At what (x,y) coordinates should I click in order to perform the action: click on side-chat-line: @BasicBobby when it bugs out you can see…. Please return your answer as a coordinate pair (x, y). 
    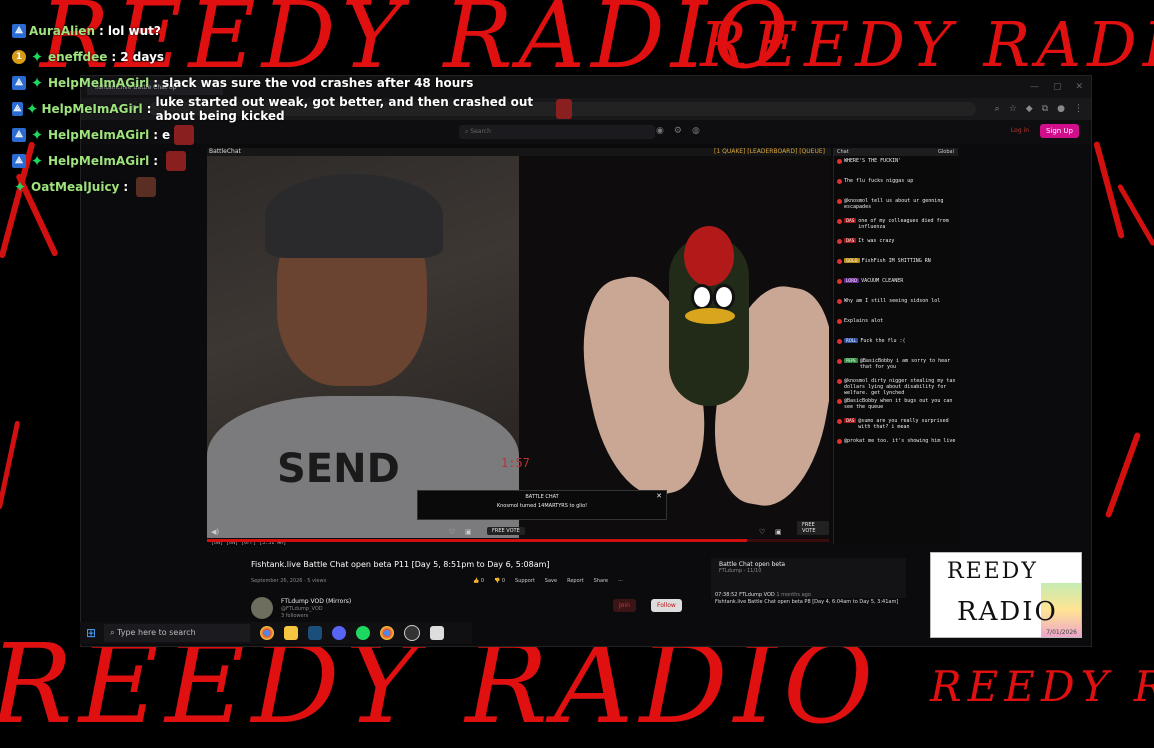
    Looking at the image, I should click on (896, 406).